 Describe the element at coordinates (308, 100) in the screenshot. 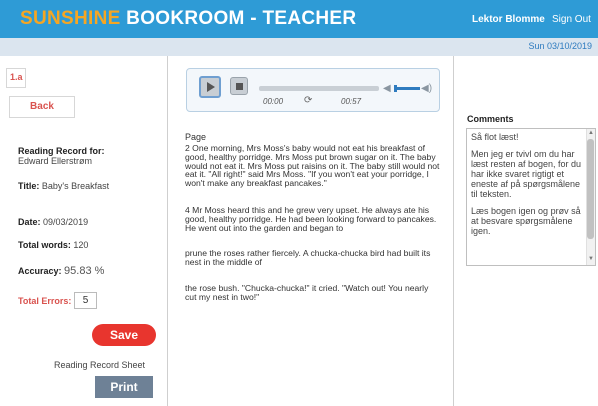

I see `loop-icon: ⟳` at that location.